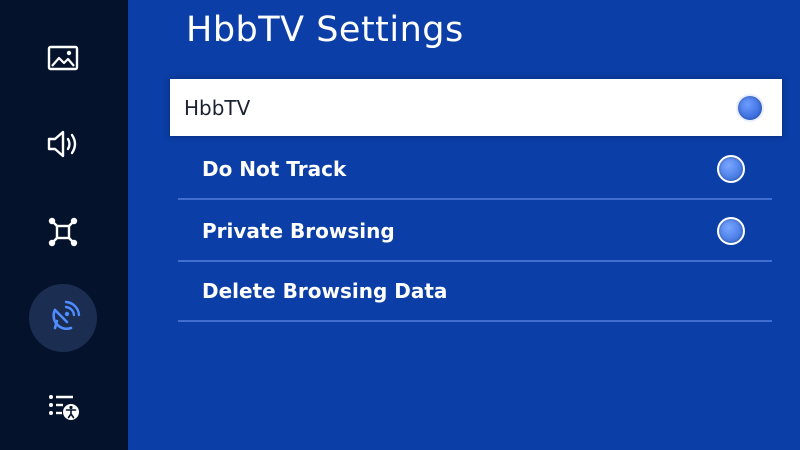  What do you see at coordinates (325, 30) in the screenshot?
I see `page-title: HbbTV Settings` at bounding box center [325, 30].